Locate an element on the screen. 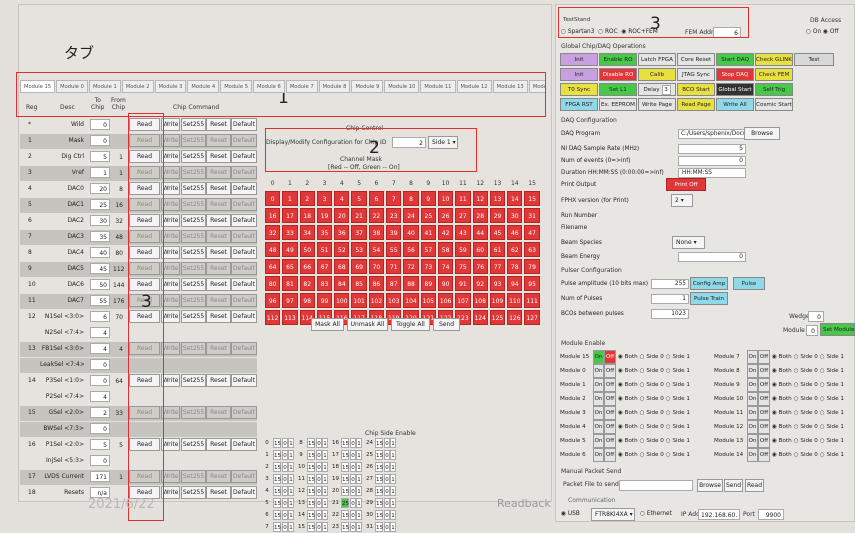 Image resolution: width=855 pixels, height=533 pixels. channel-mask-cell: 20 is located at coordinates (342, 215).